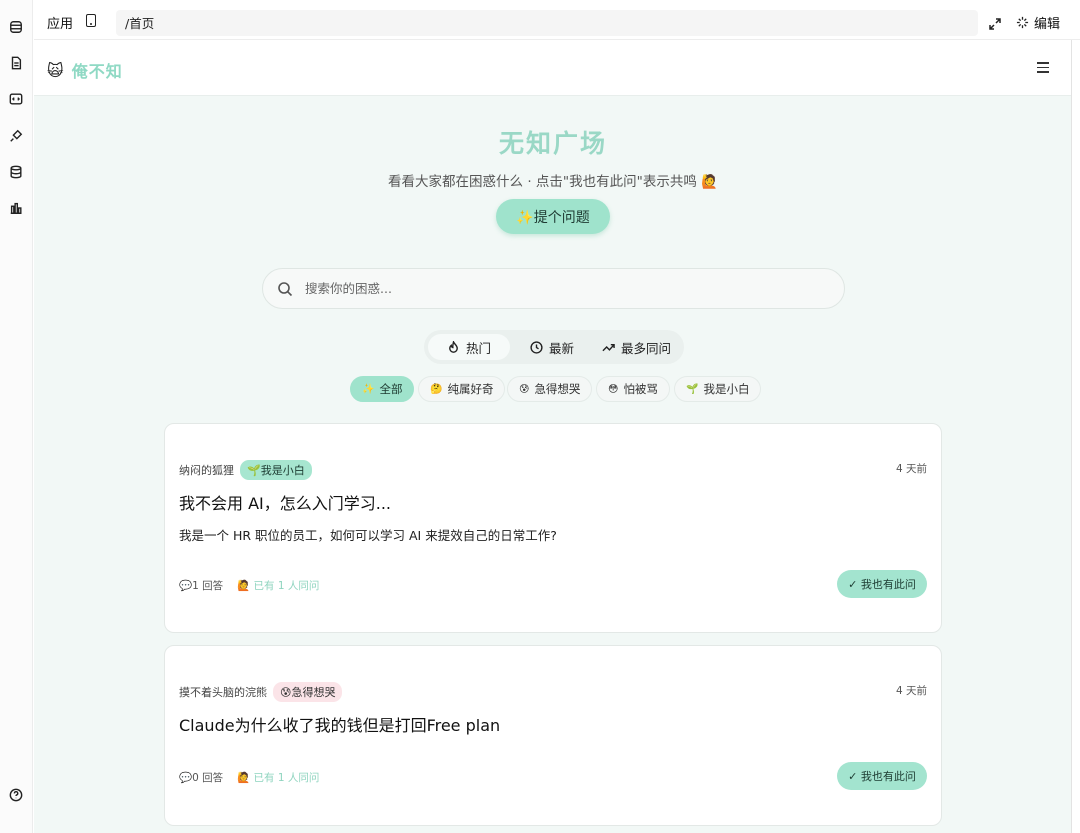  I want to click on answer-count: 💬1 回答, so click(201, 585).